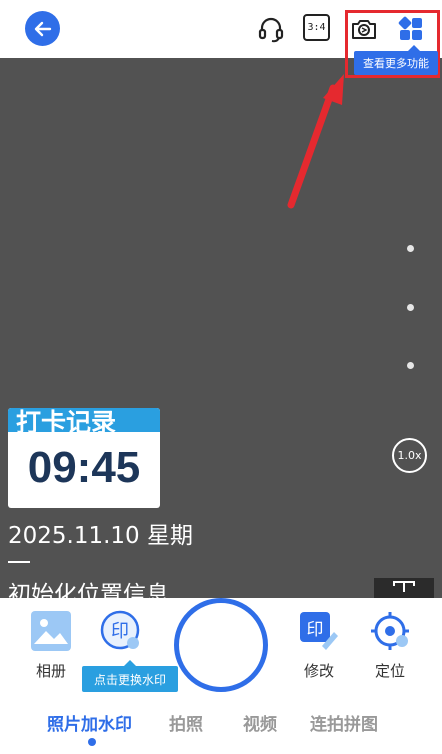 The height and width of the screenshot is (754, 442). I want to click on watermark-card: 打卡记录 09:45, so click(84, 458).